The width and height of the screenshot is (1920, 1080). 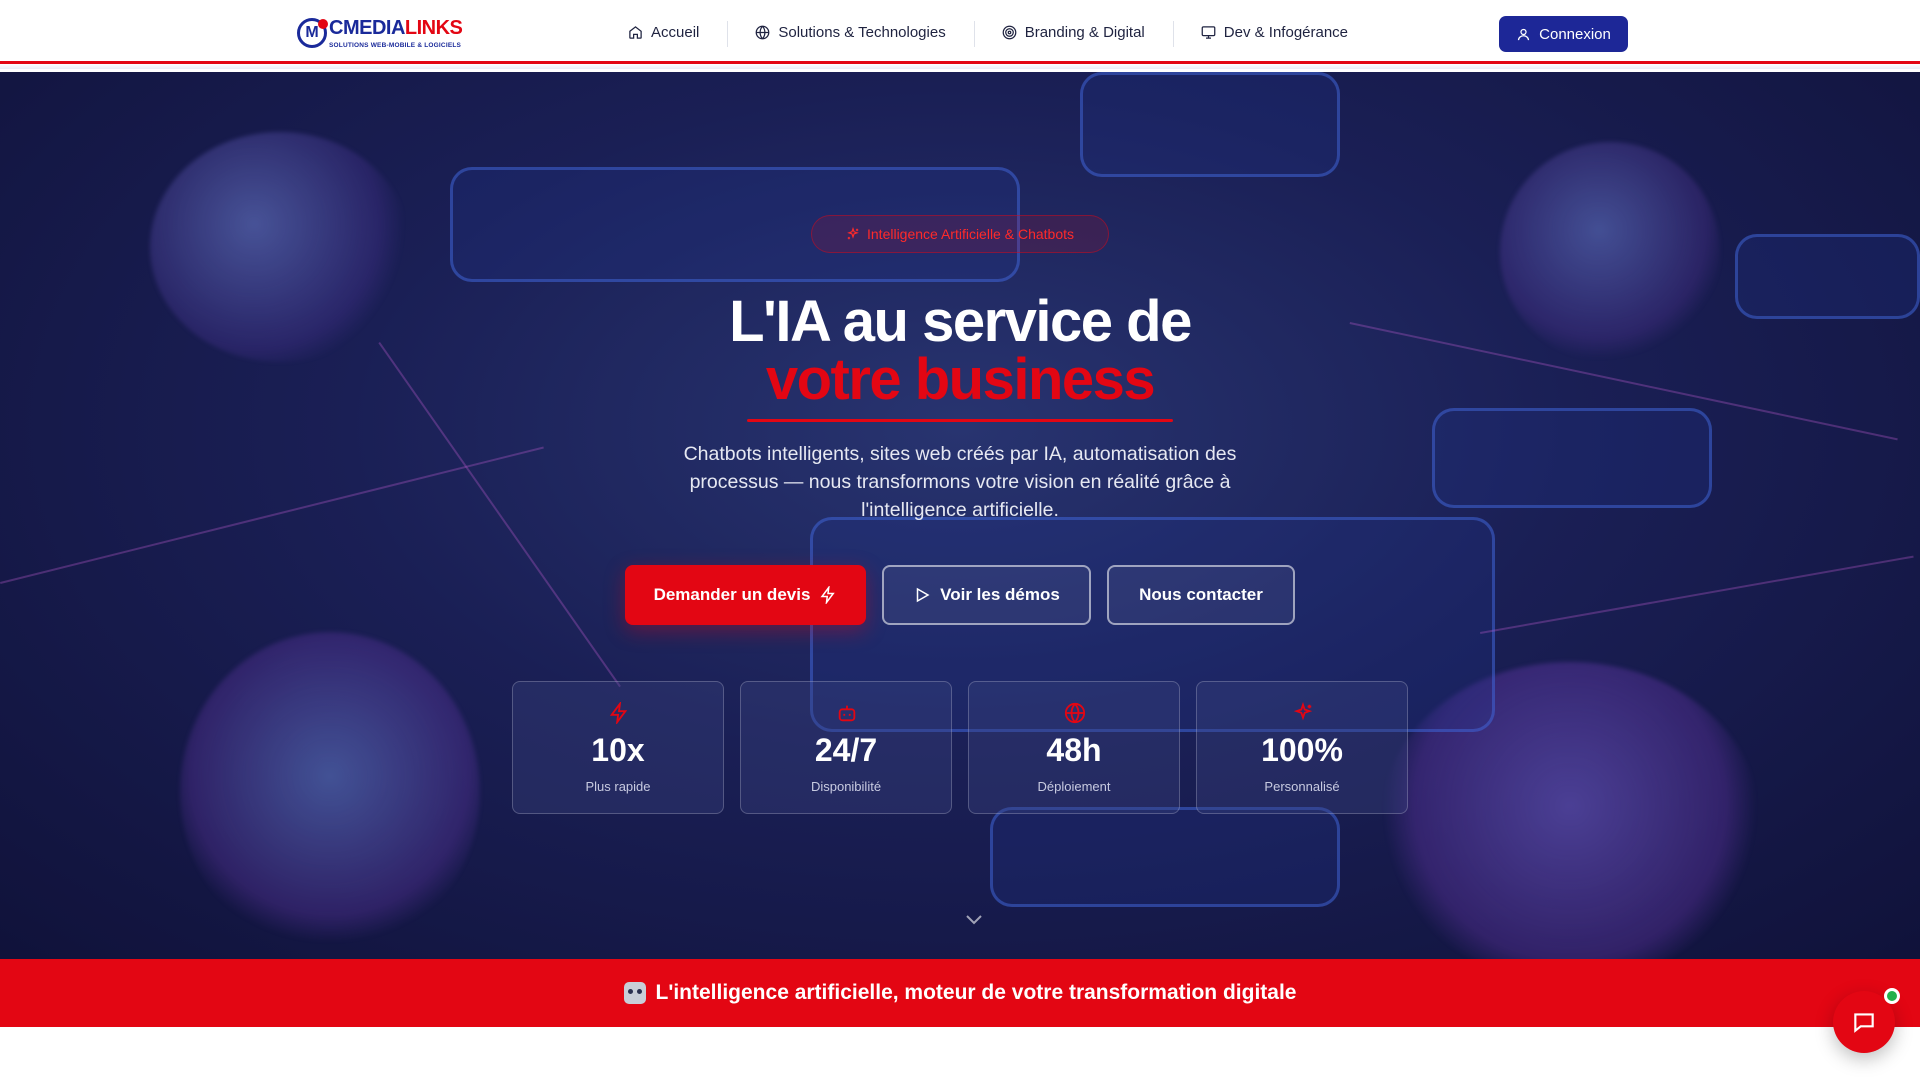 I want to click on chat-icon, so click(x=1864, y=1023).